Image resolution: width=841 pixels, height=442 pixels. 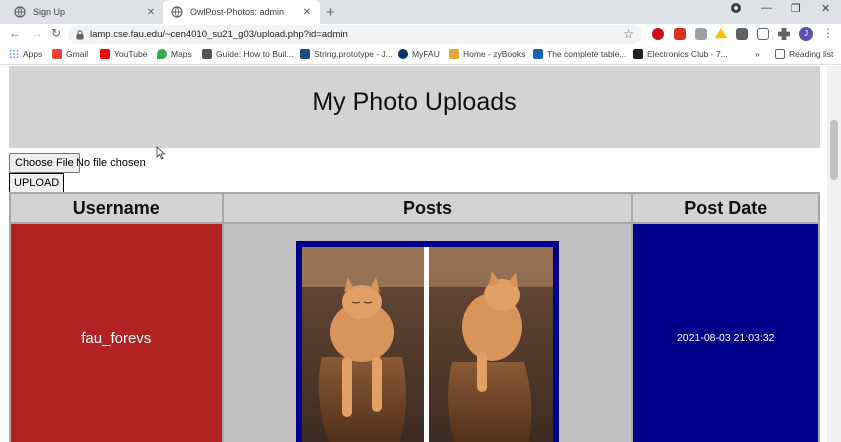 What do you see at coordinates (811, 54) in the screenshot?
I see `reading-list-label: Reading list` at bounding box center [811, 54].